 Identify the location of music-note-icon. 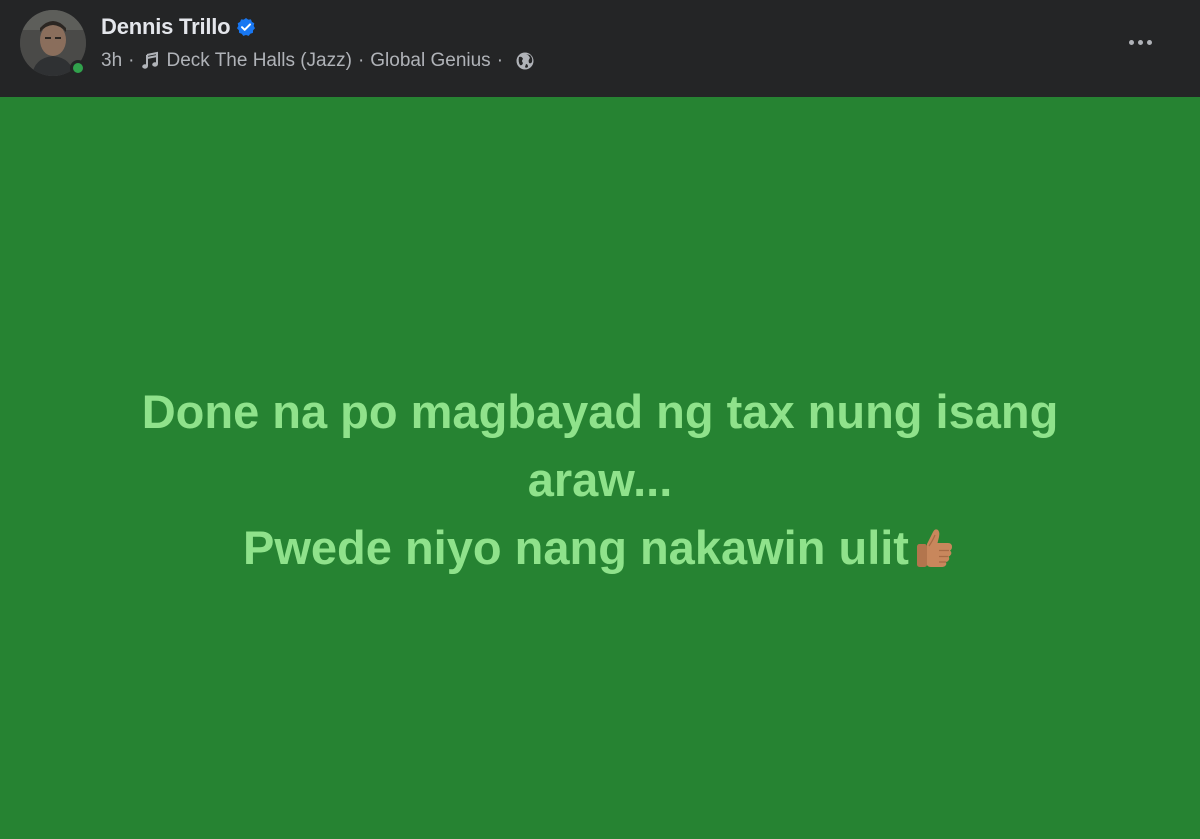
(150, 61).